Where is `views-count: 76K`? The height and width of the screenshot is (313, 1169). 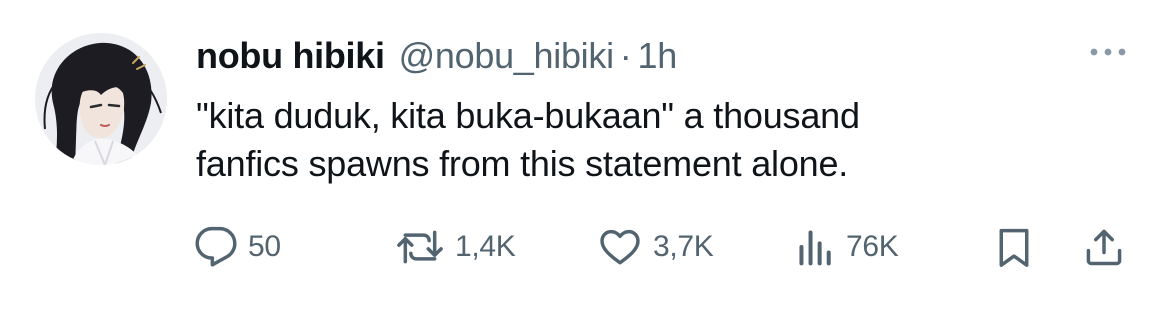 views-count: 76K is located at coordinates (872, 246).